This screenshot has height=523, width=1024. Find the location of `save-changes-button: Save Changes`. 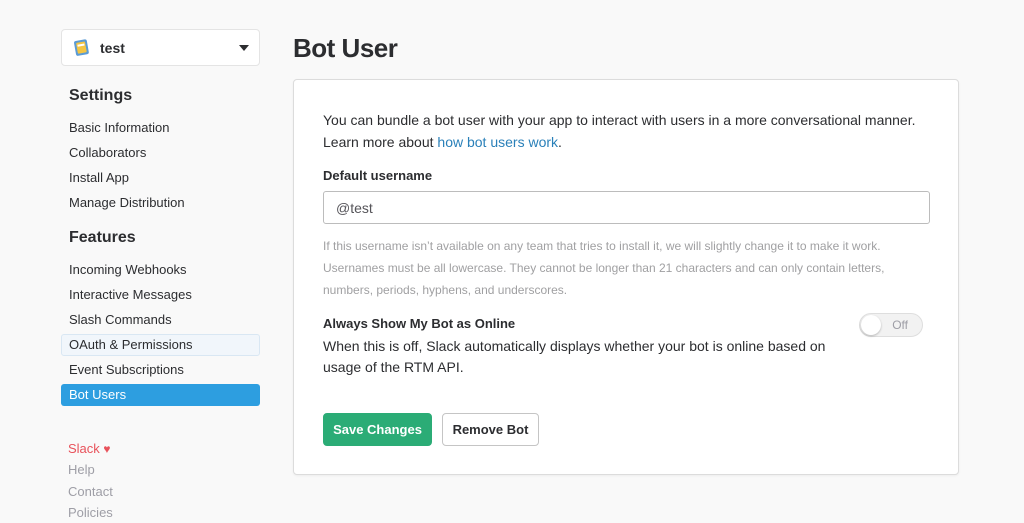

save-changes-button: Save Changes is located at coordinates (377, 429).